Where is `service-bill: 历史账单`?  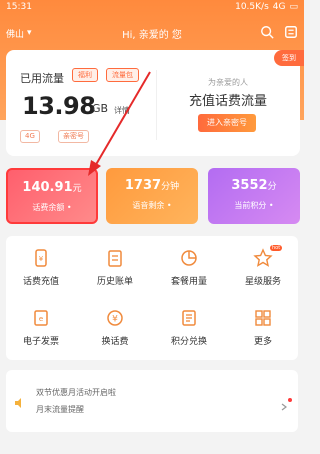 service-bill: 历史账单 is located at coordinates (115, 267).